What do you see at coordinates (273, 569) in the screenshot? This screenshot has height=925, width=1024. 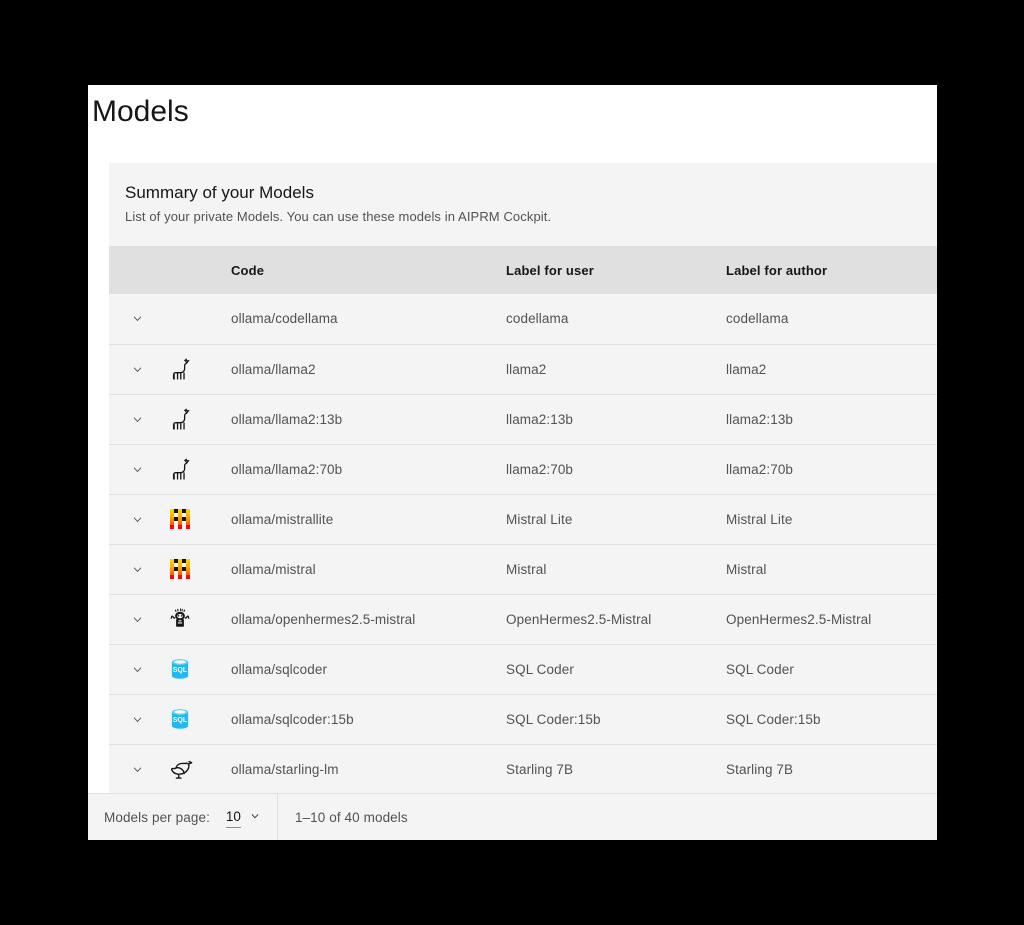 I see `model-code-cell: ollama/mistral` at bounding box center [273, 569].